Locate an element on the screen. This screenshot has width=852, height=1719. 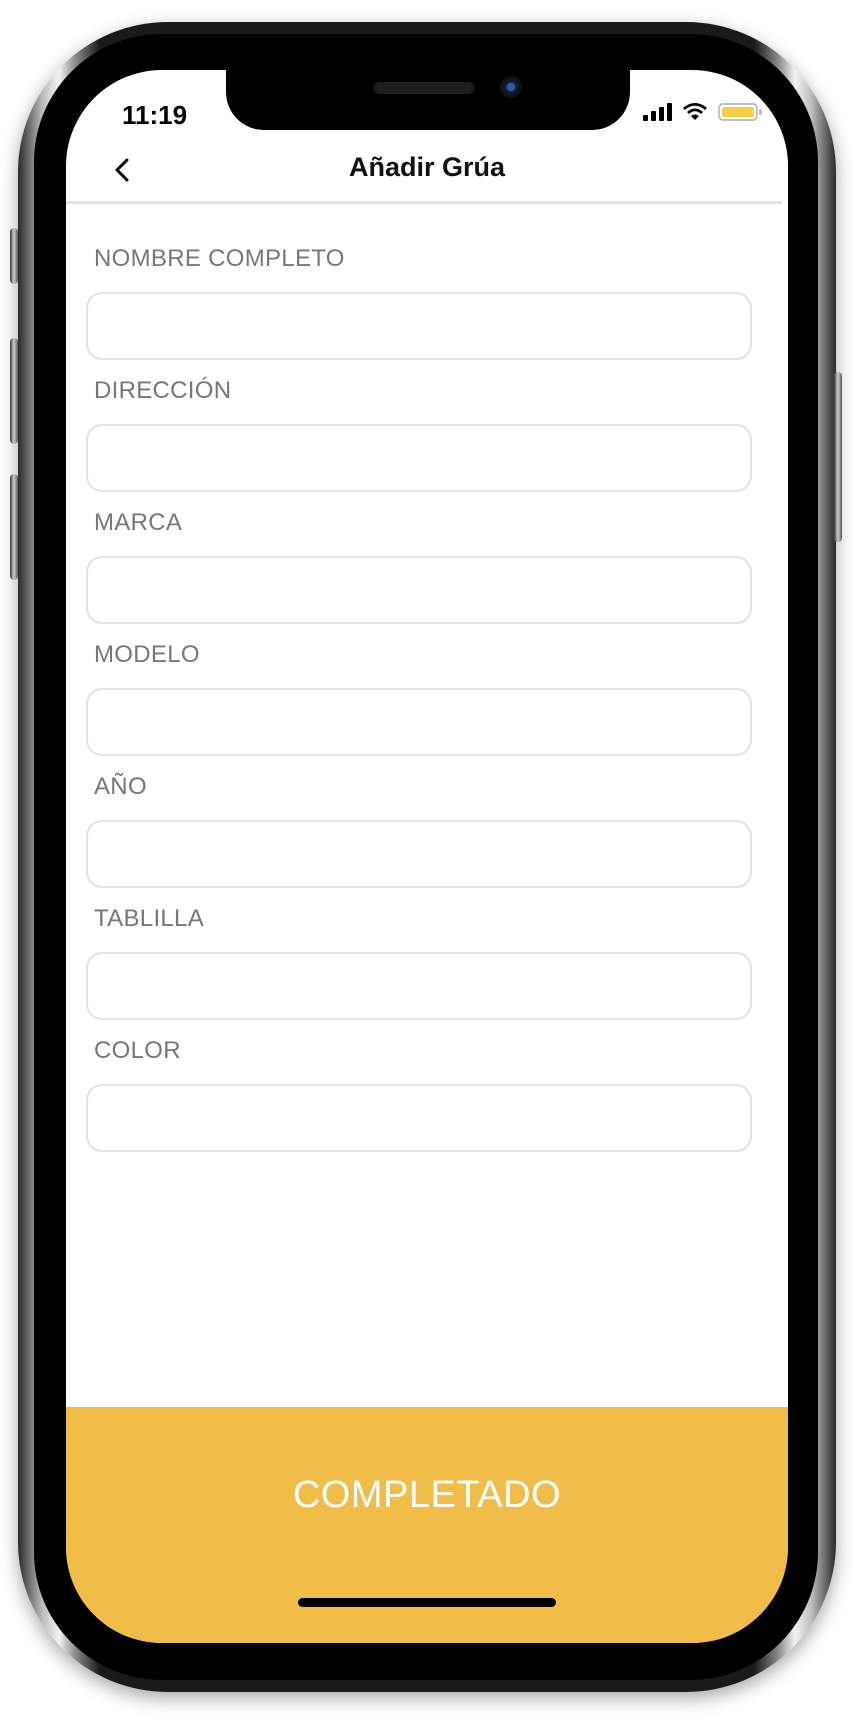
nombre-completo-input is located at coordinates (419, 326).